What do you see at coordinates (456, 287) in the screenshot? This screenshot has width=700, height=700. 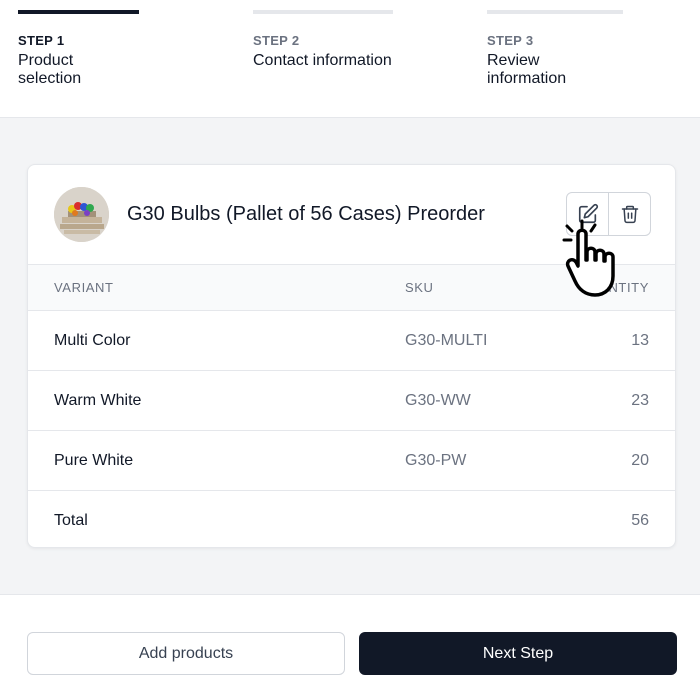 I see `column-header-sku: SKU` at bounding box center [456, 287].